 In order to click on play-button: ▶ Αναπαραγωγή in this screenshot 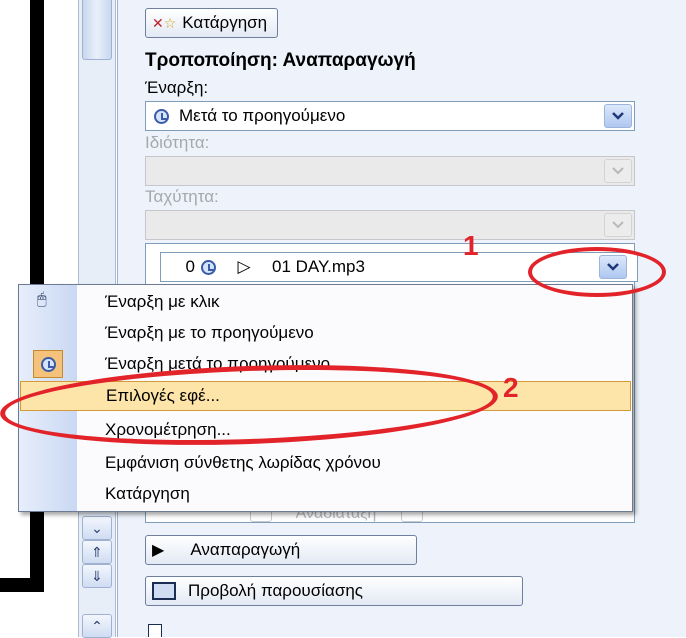, I will do `click(281, 550)`.